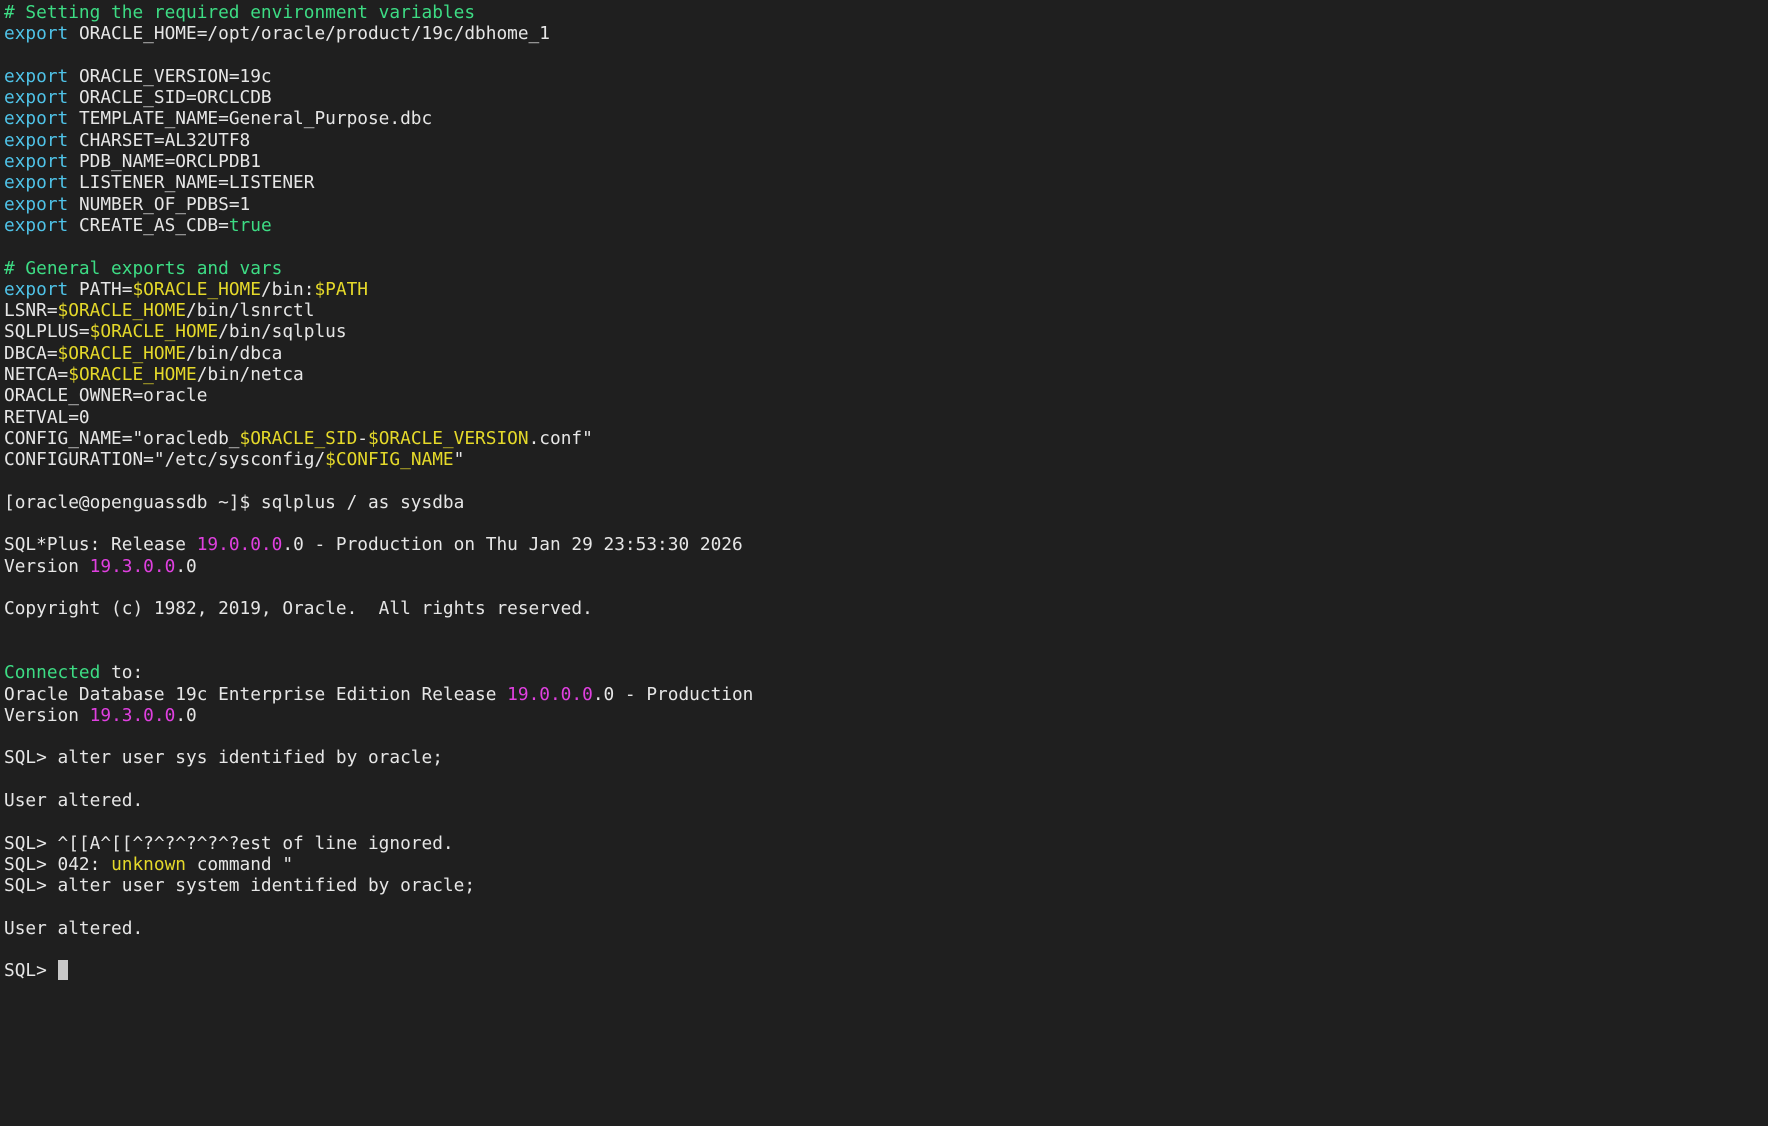 Image resolution: width=1768 pixels, height=1126 pixels. Describe the element at coordinates (884, 140) in the screenshot. I see `terminal-line: export CHARSET=AL32UTF8` at that location.